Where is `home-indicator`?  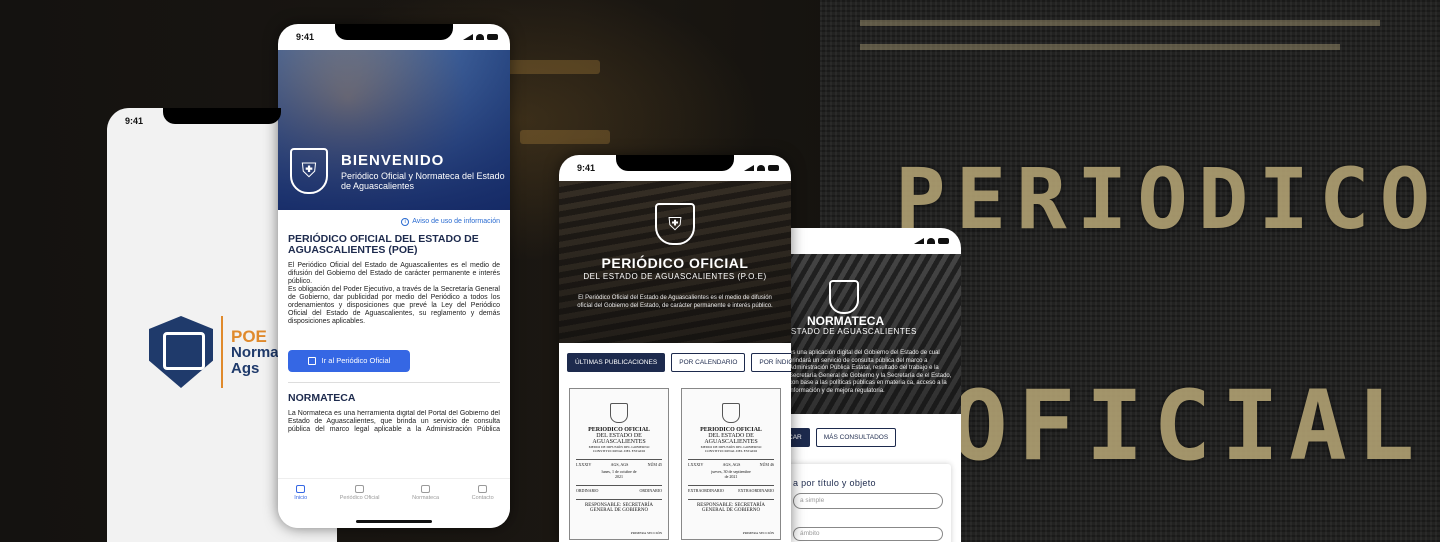 home-indicator is located at coordinates (394, 521).